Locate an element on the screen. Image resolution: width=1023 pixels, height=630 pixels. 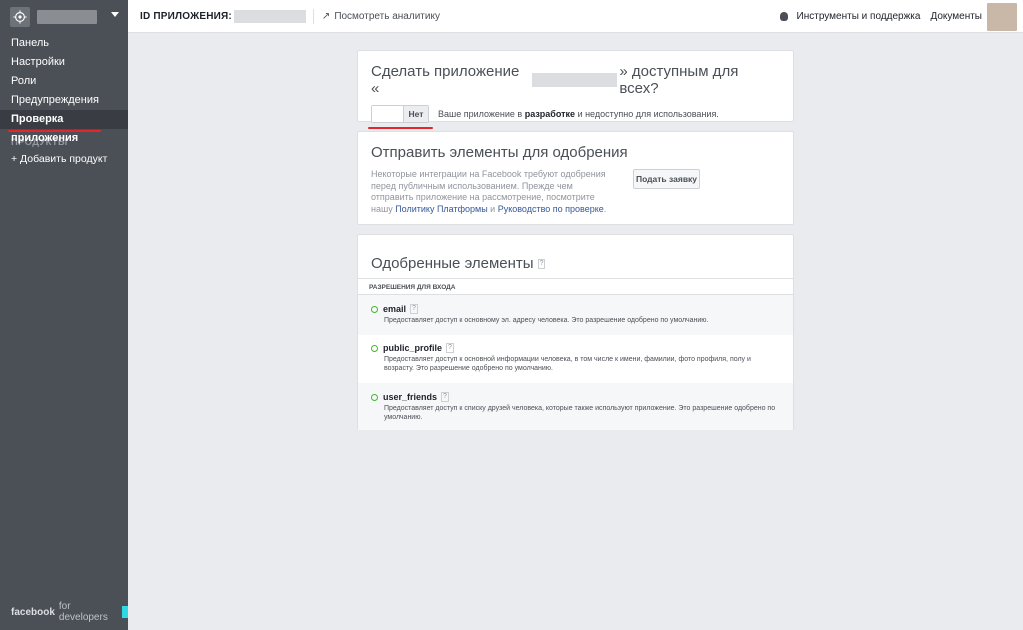
avatar is located at coordinates (1002, 16).